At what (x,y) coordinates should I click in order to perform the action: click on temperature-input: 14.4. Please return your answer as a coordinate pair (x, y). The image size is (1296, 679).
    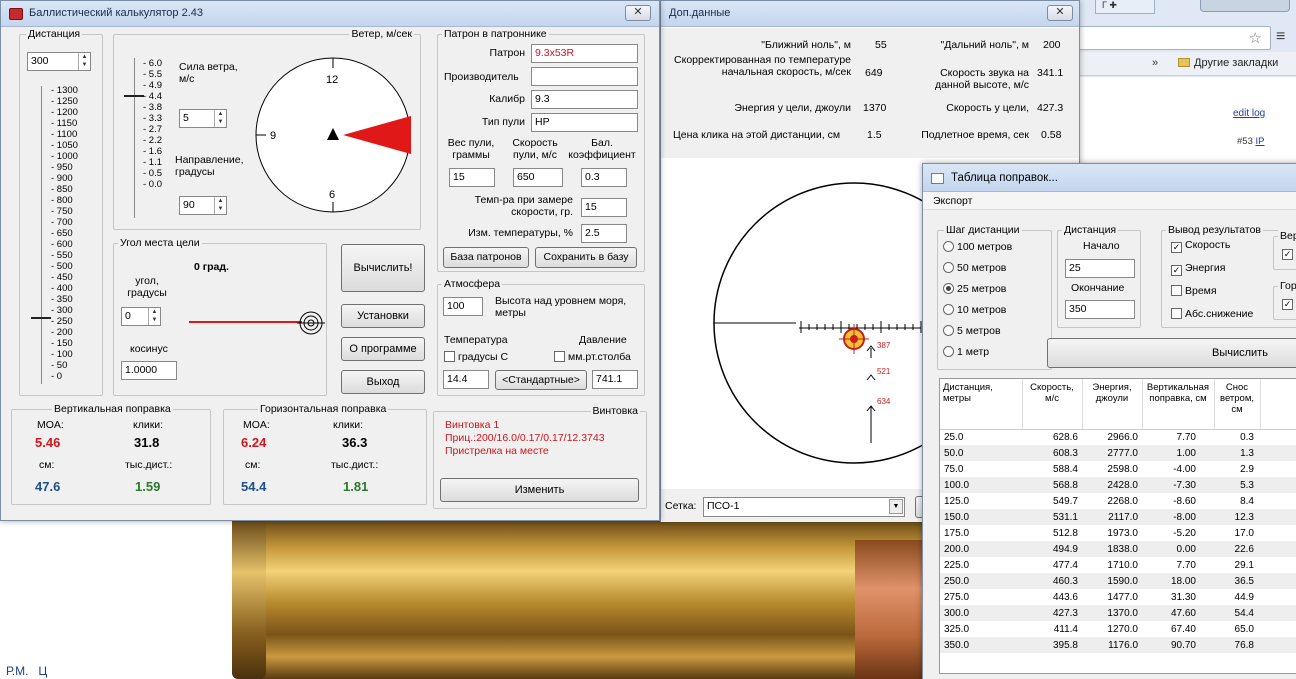
    Looking at the image, I should click on (466, 379).